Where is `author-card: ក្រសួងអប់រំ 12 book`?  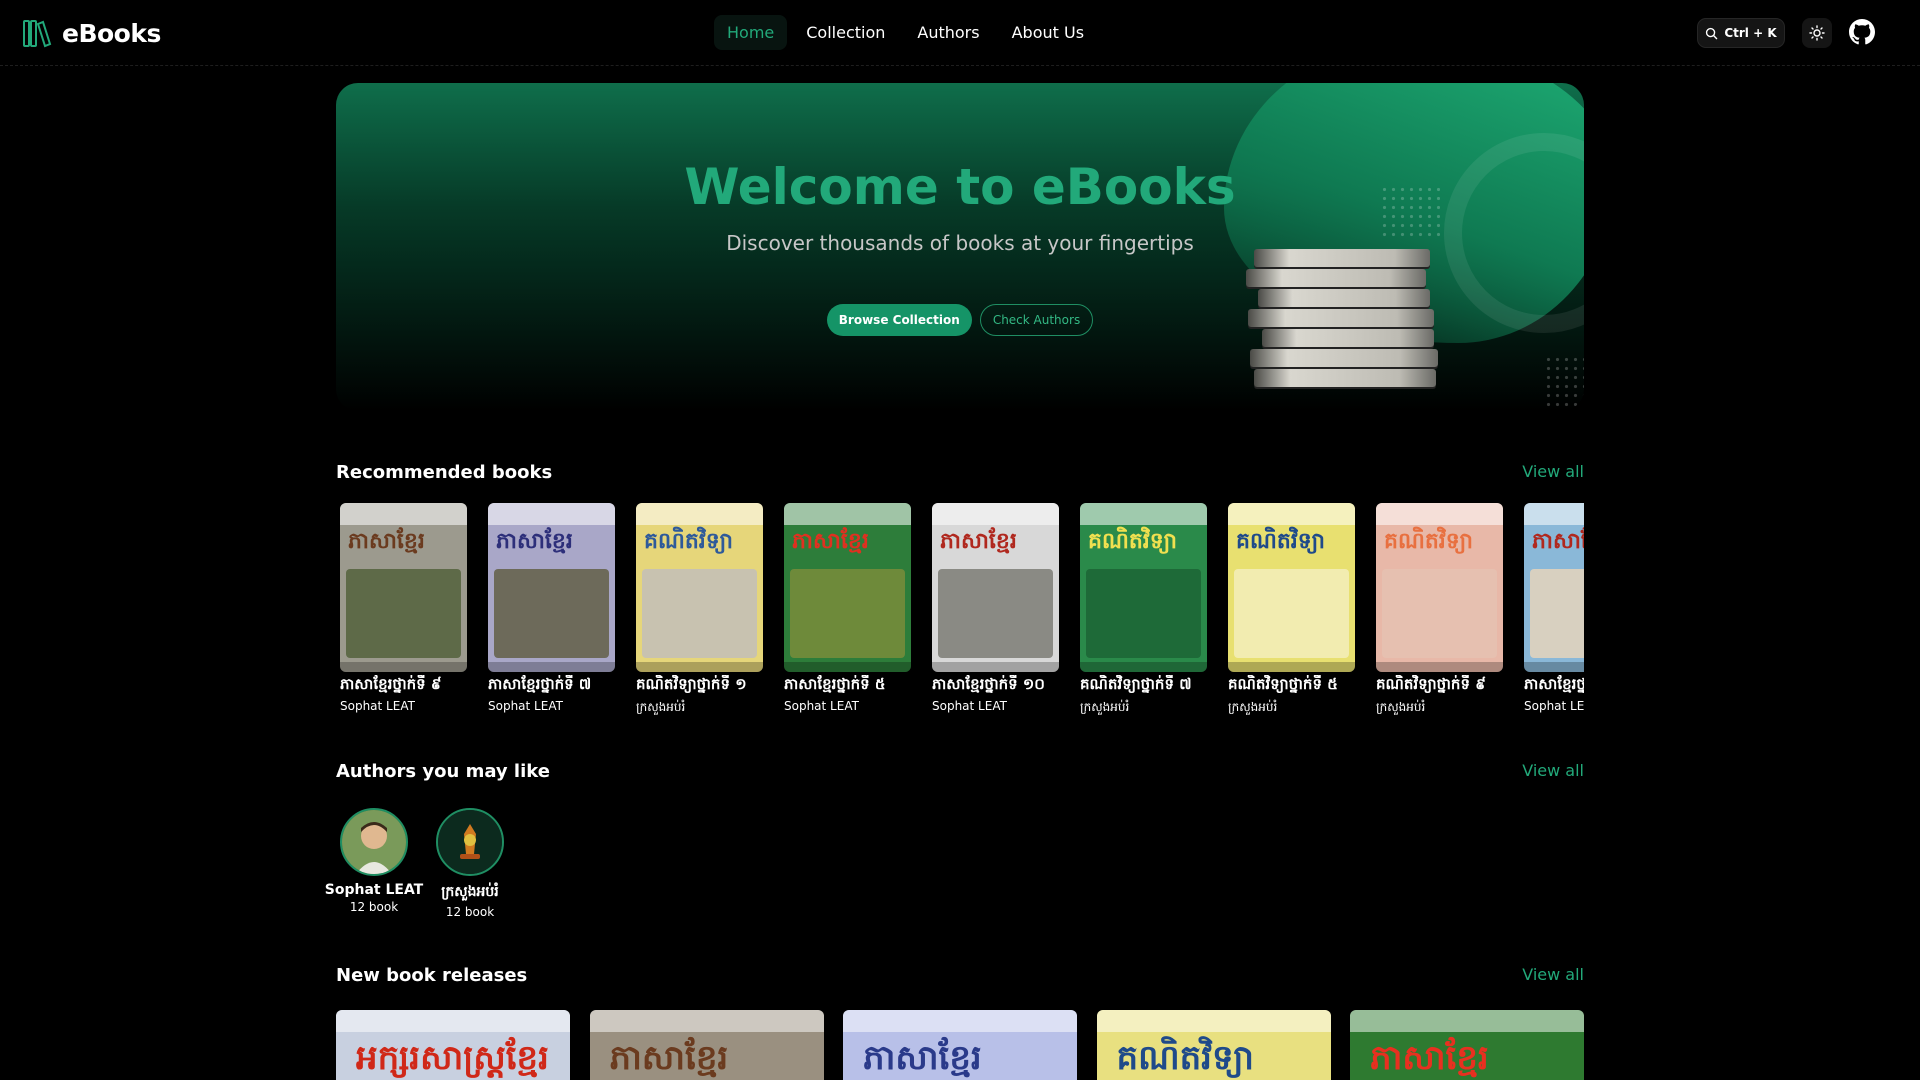
author-card: ក្រសួងអប់រំ 12 book is located at coordinates (470, 863).